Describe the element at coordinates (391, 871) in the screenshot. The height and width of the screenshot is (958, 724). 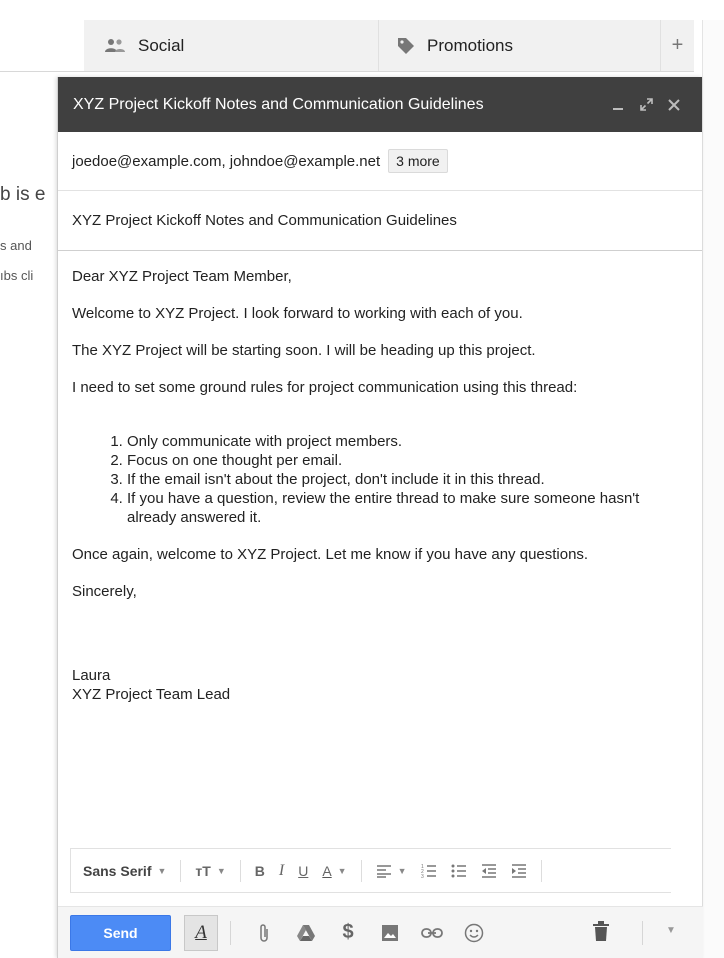
I see `align-button: ▼` at that location.